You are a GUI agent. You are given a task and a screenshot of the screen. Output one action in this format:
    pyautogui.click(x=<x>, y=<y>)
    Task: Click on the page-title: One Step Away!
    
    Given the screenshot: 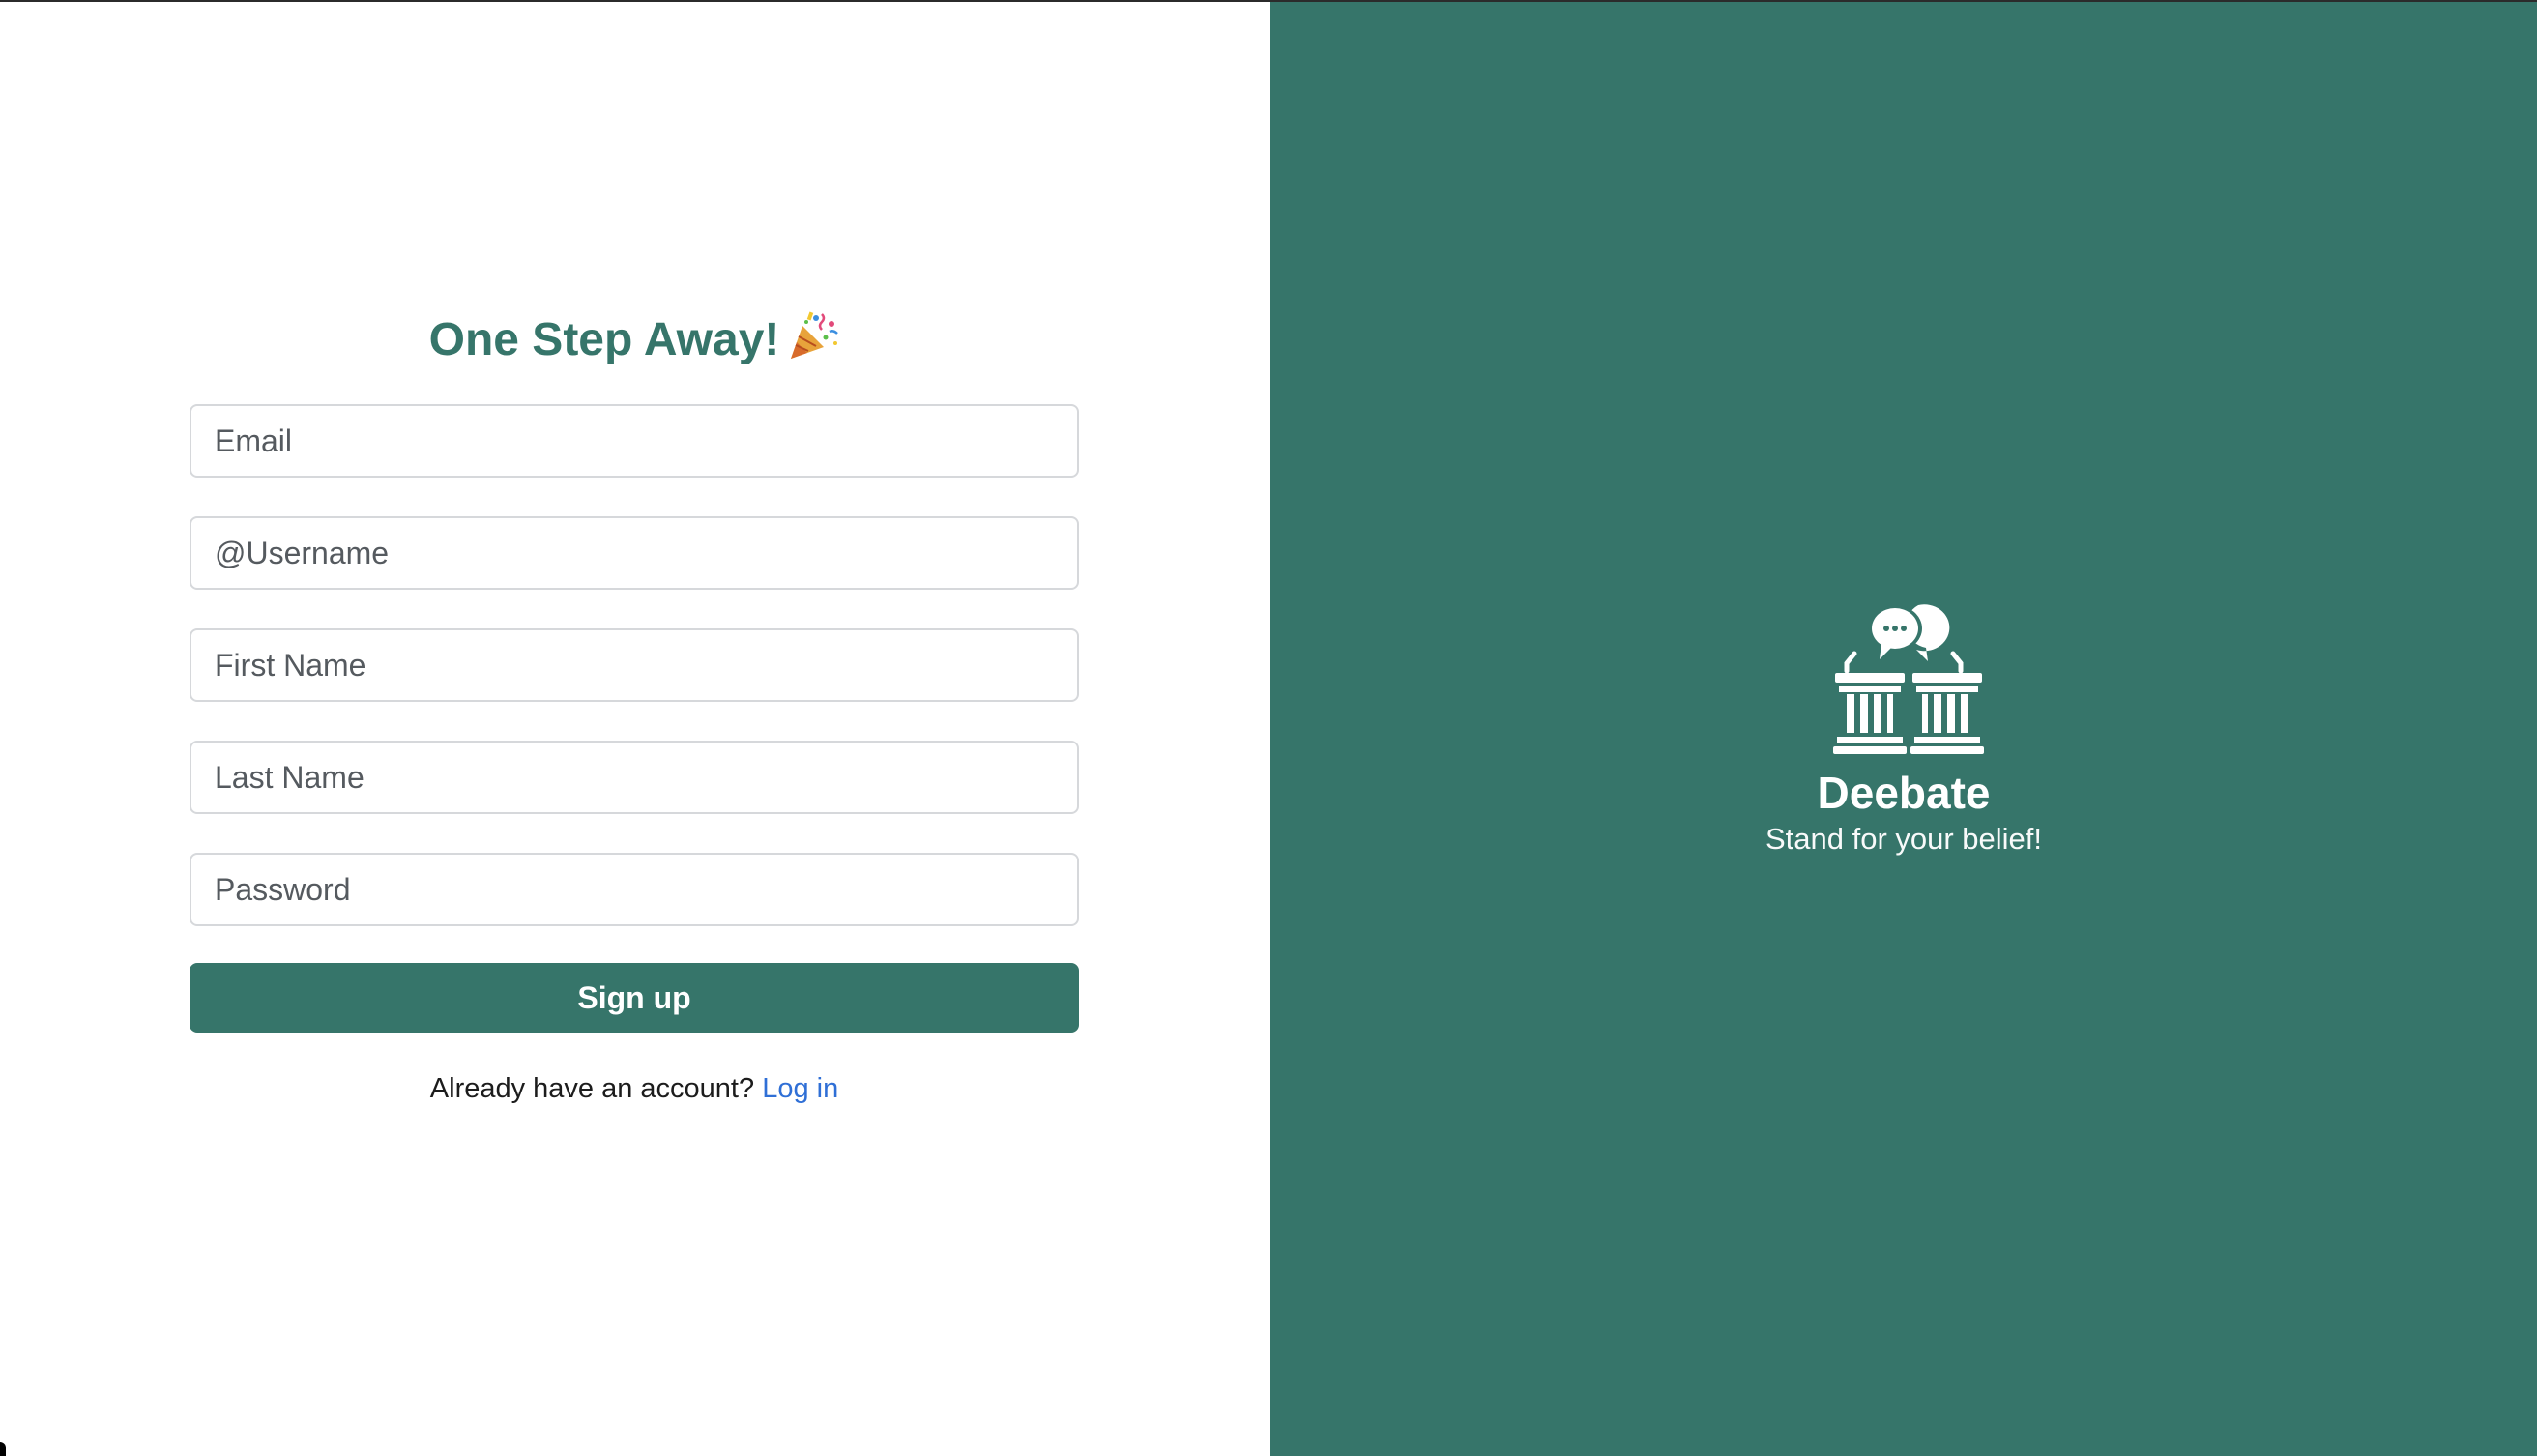 What is the action you would take?
    pyautogui.click(x=634, y=340)
    